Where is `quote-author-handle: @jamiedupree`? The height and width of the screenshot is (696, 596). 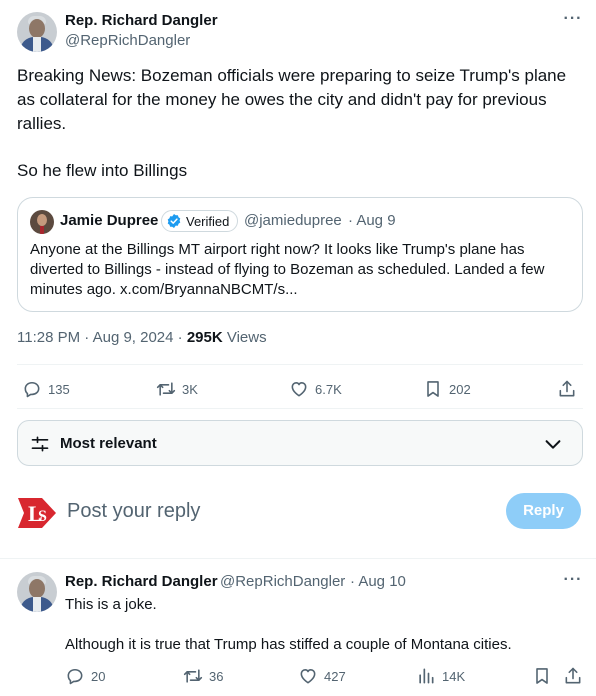
quote-author-handle: @jamiedupree is located at coordinates (293, 220).